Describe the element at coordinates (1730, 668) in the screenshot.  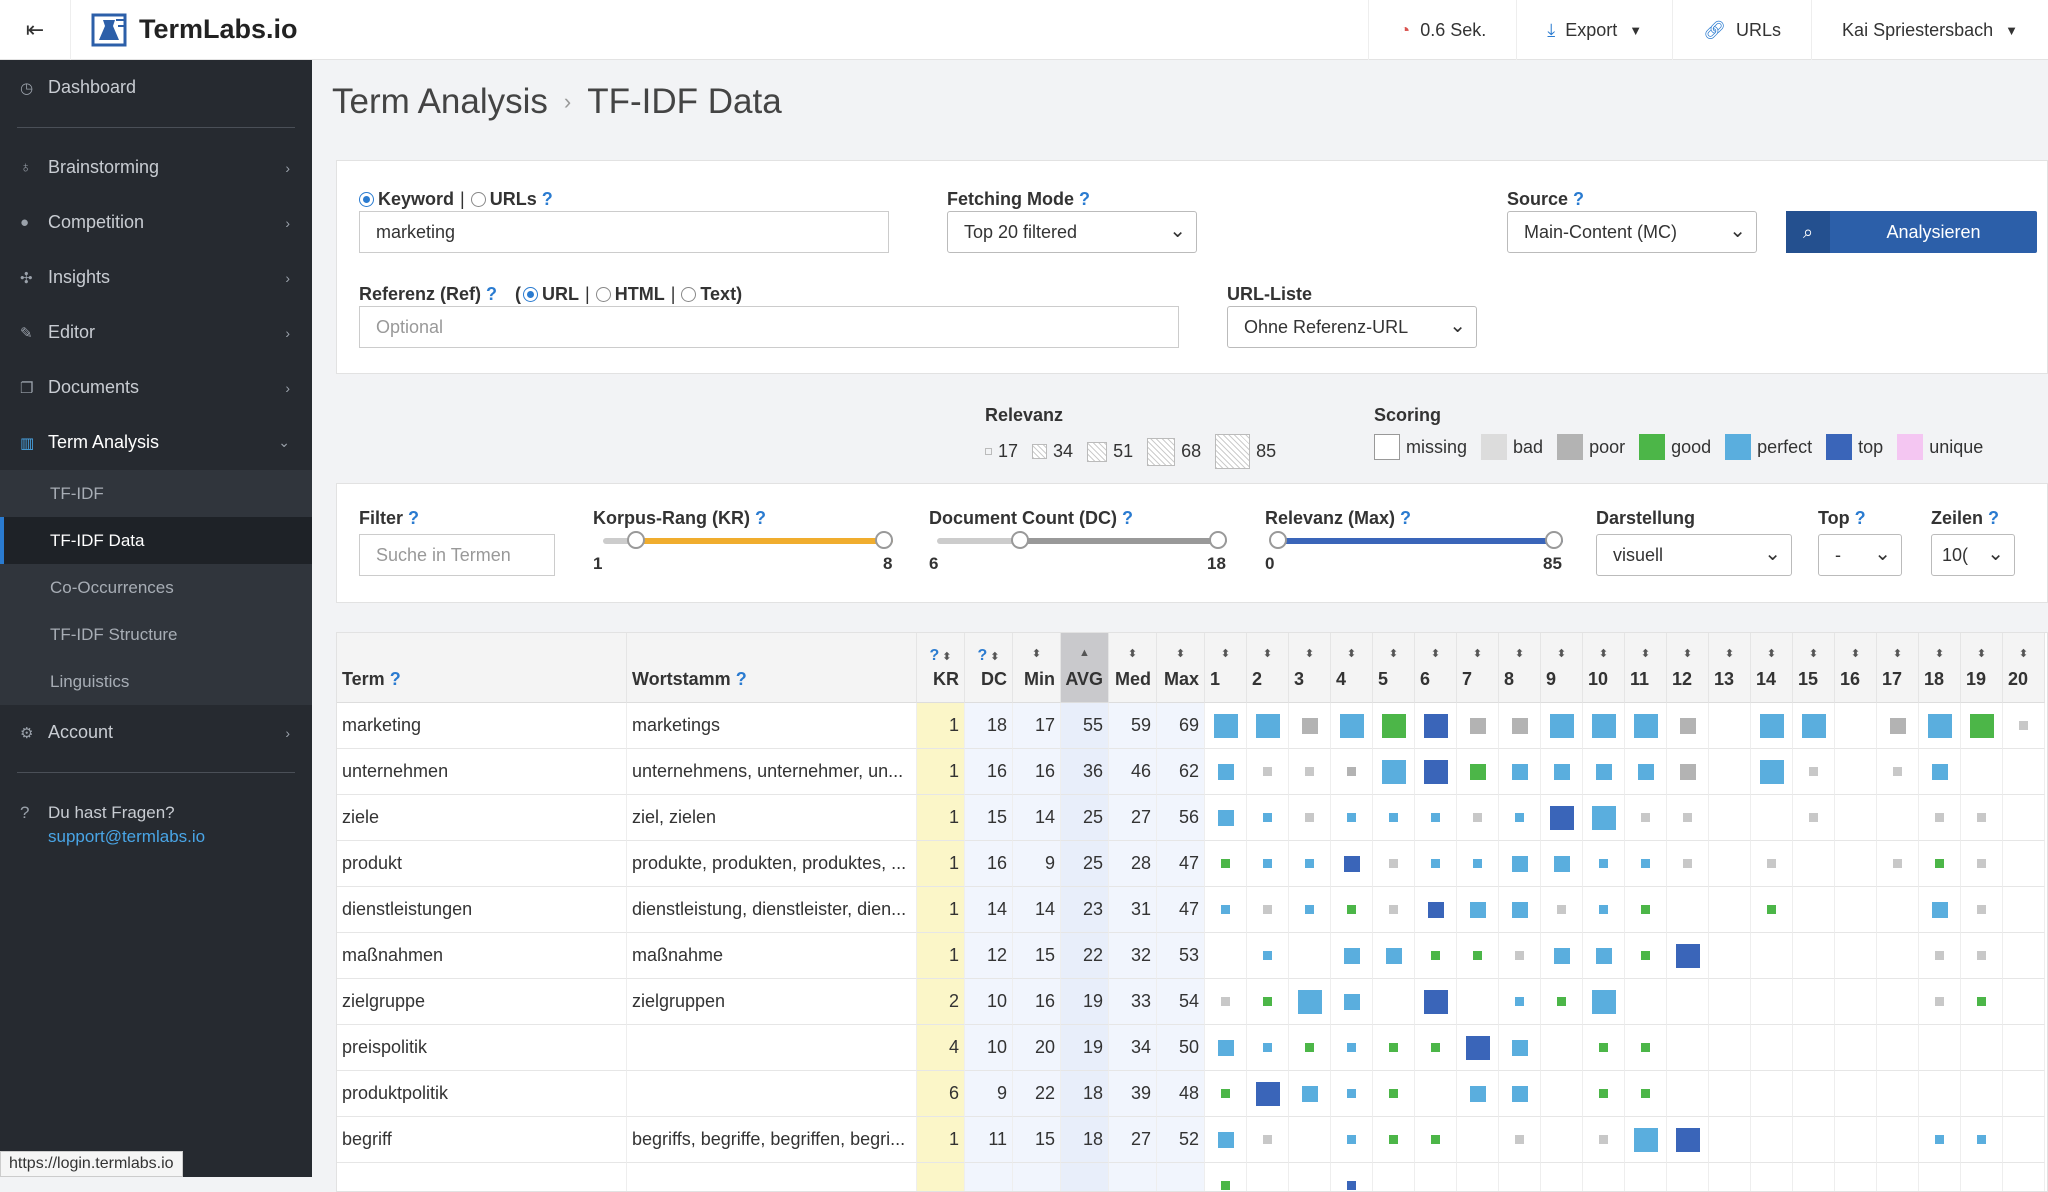
I see `column-header-doc-13: ⬍13` at that location.